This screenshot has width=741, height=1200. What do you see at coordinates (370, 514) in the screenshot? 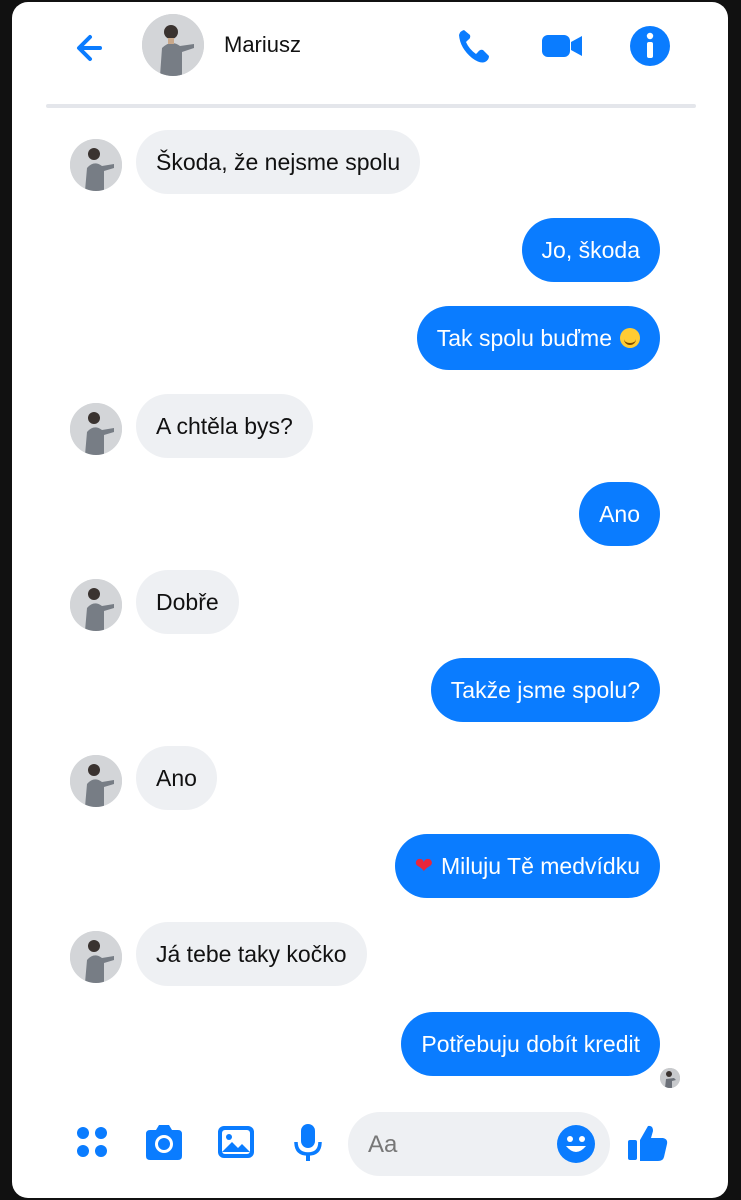
I see `message-row-outgoing: Ano` at bounding box center [370, 514].